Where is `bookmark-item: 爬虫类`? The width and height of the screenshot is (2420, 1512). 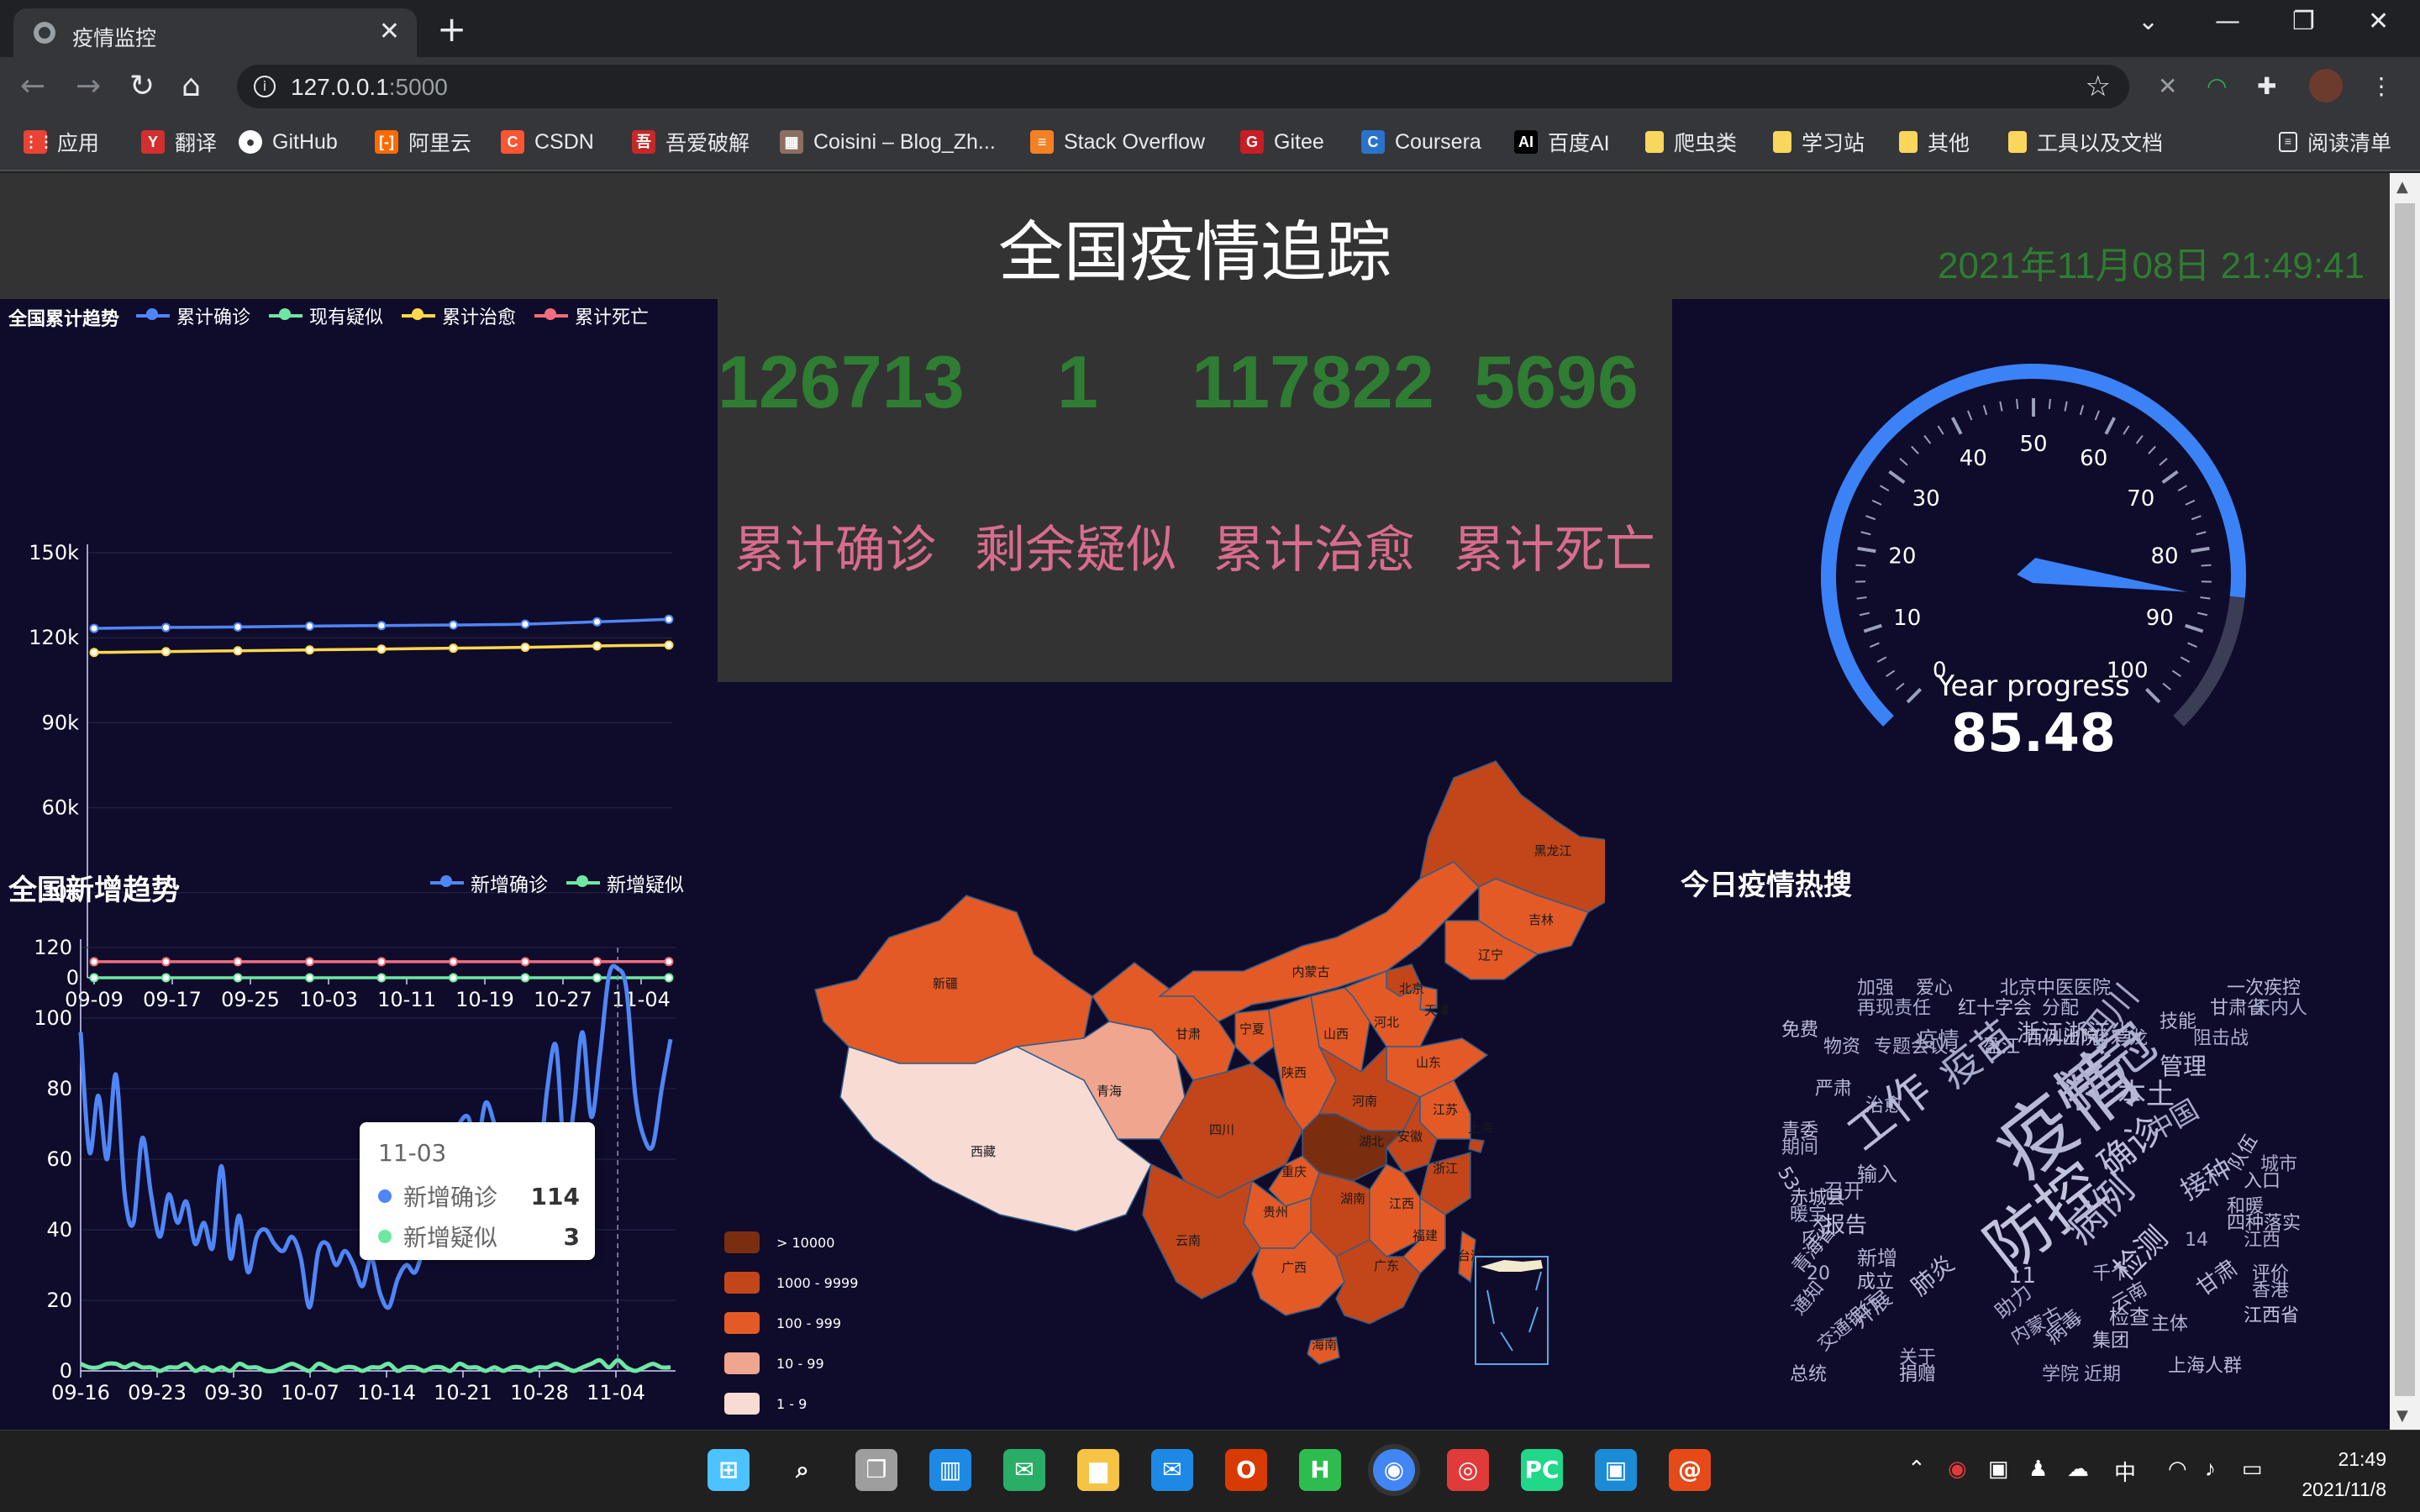 bookmark-item: 爬虫类 is located at coordinates (1691, 142).